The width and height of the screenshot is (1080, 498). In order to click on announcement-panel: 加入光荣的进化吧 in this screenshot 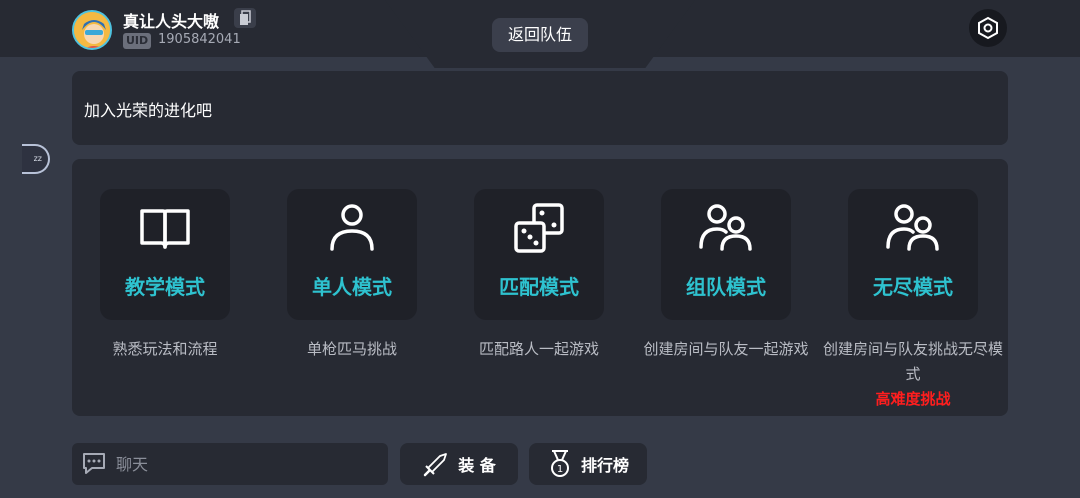, I will do `click(540, 108)`.